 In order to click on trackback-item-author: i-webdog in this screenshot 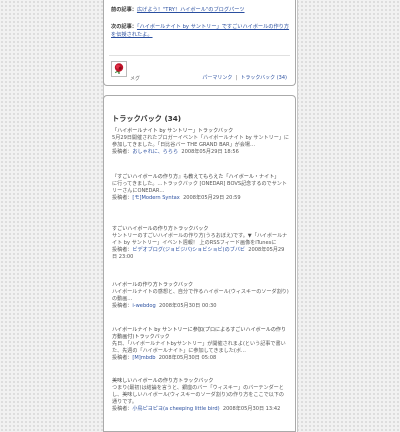, I will do `click(143, 306)`.